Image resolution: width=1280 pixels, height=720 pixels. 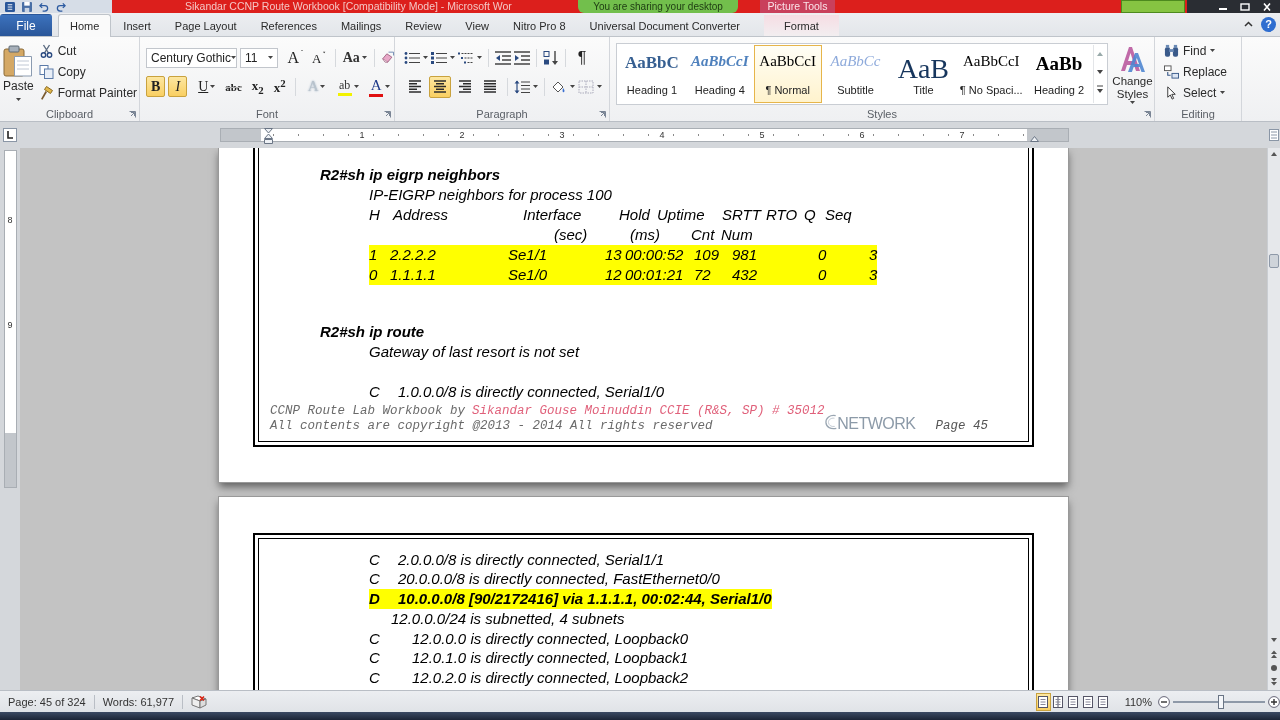 What do you see at coordinates (559, 579) in the screenshot?
I see `route-text: 20.0.0.0/8 is directly connected, FastEthernet0/0` at bounding box center [559, 579].